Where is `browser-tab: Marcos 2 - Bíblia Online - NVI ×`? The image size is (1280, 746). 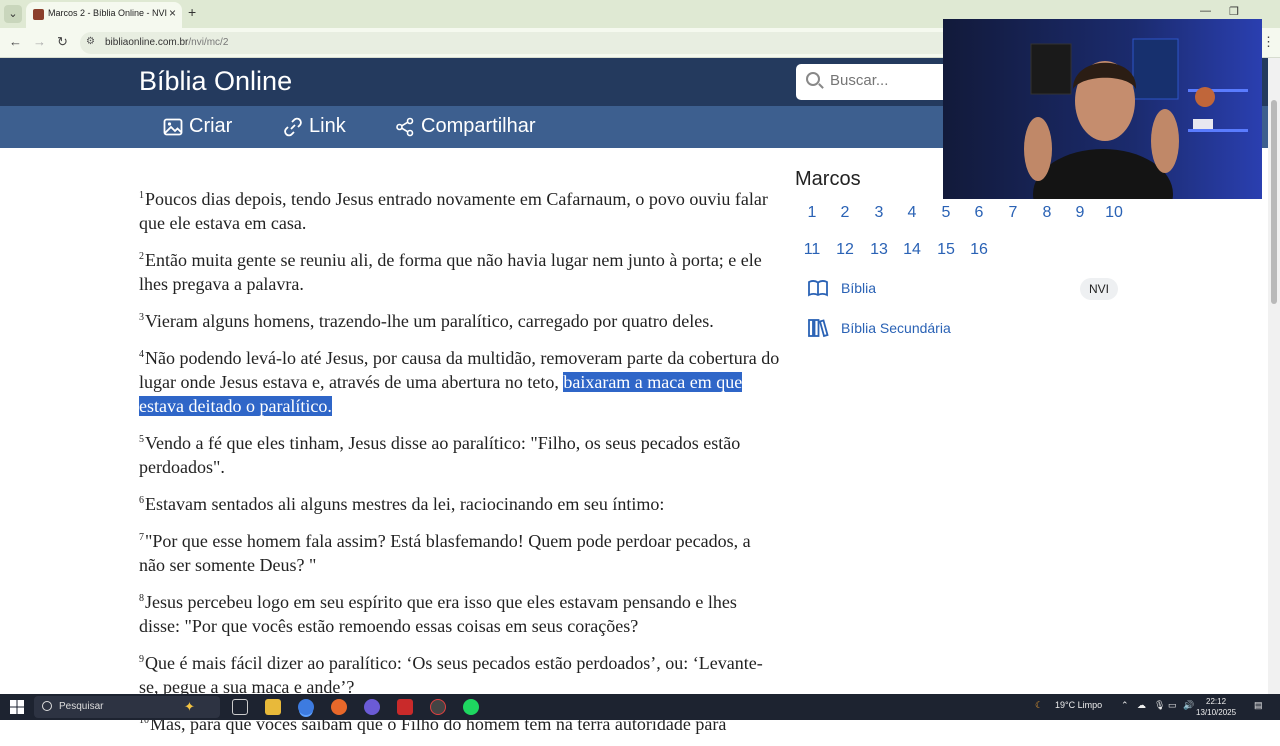
browser-tab: Marcos 2 - Bíblia Online - NVI × is located at coordinates (104, 15).